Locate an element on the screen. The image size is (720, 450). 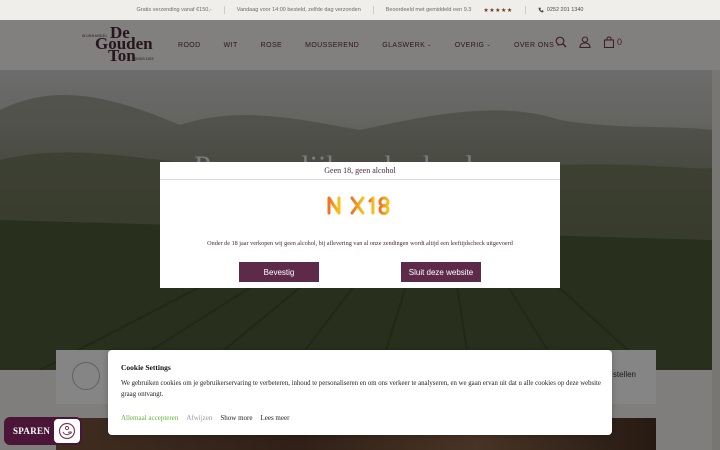
close-website-button: Sluit deze website is located at coordinates (441, 272).